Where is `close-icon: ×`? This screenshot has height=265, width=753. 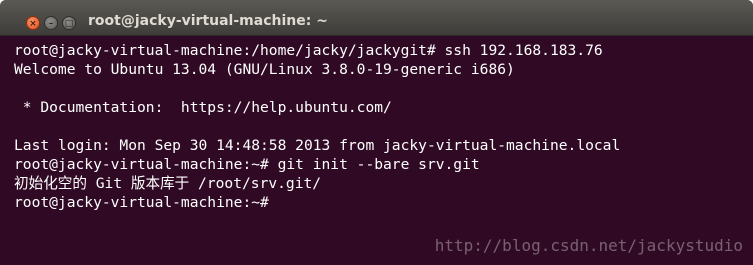 close-icon: × is located at coordinates (33, 24).